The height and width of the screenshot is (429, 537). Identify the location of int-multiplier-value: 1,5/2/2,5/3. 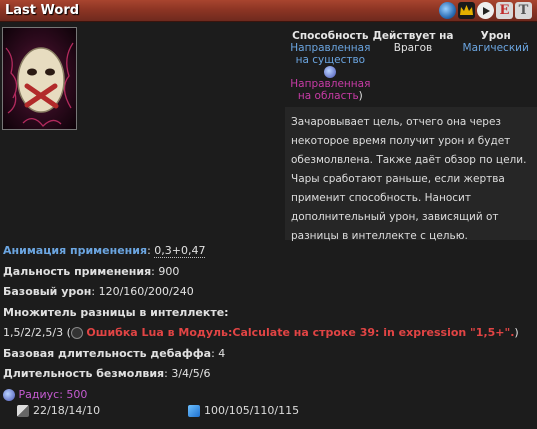
(33, 332).